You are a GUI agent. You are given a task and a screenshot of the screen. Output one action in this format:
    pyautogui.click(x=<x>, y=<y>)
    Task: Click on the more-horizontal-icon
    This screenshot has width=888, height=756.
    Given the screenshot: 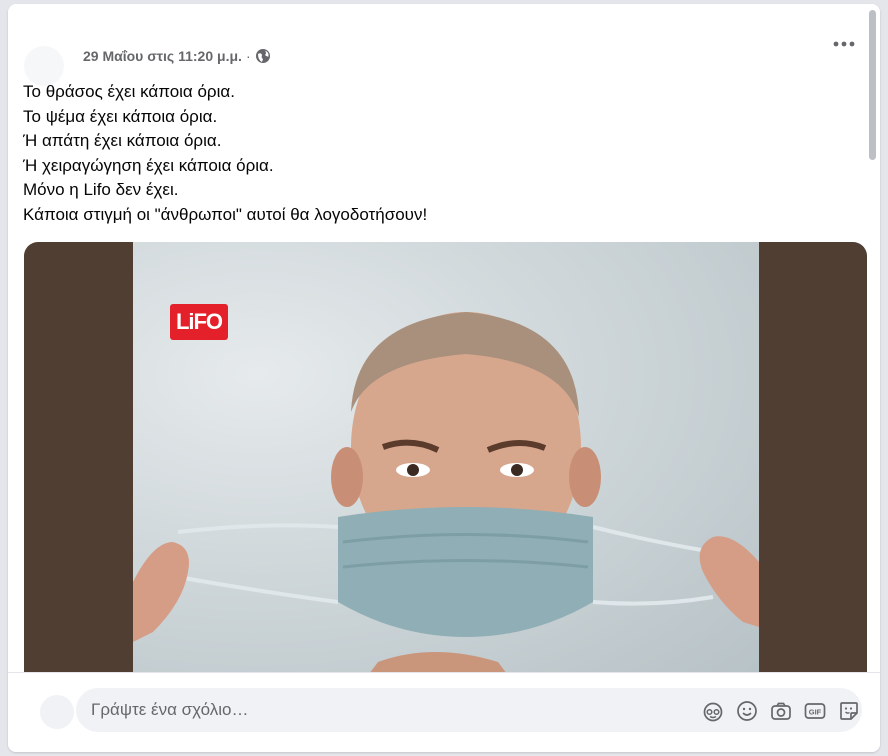 What is the action you would take?
    pyautogui.click(x=844, y=44)
    